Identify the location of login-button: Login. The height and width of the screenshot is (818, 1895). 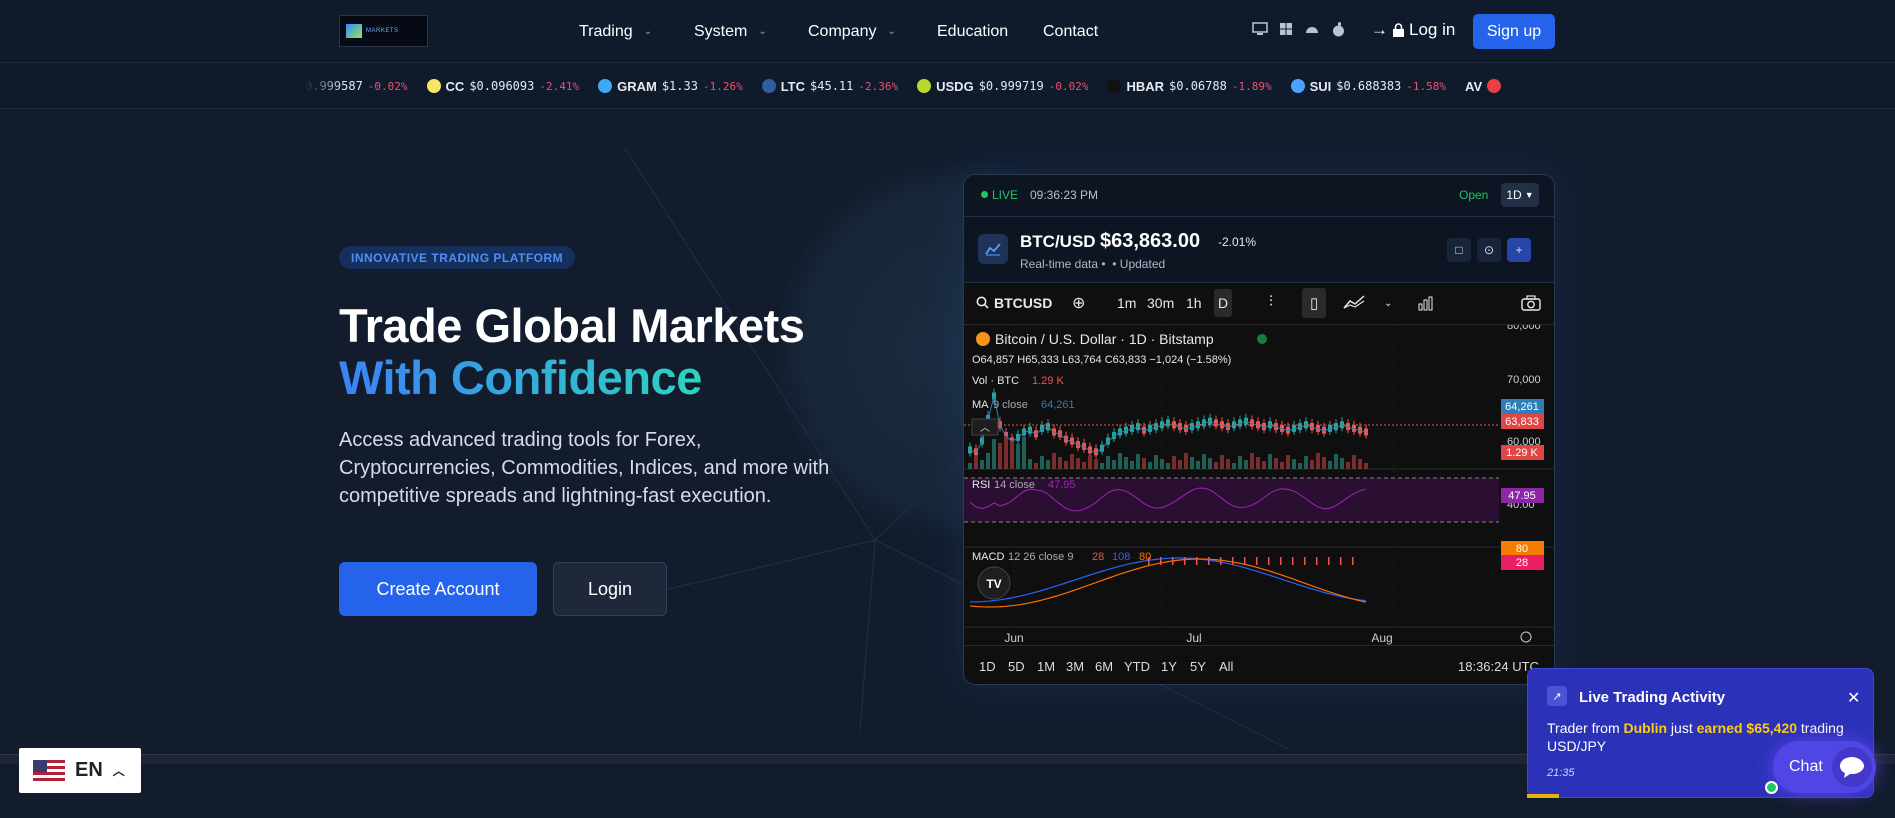
(610, 589).